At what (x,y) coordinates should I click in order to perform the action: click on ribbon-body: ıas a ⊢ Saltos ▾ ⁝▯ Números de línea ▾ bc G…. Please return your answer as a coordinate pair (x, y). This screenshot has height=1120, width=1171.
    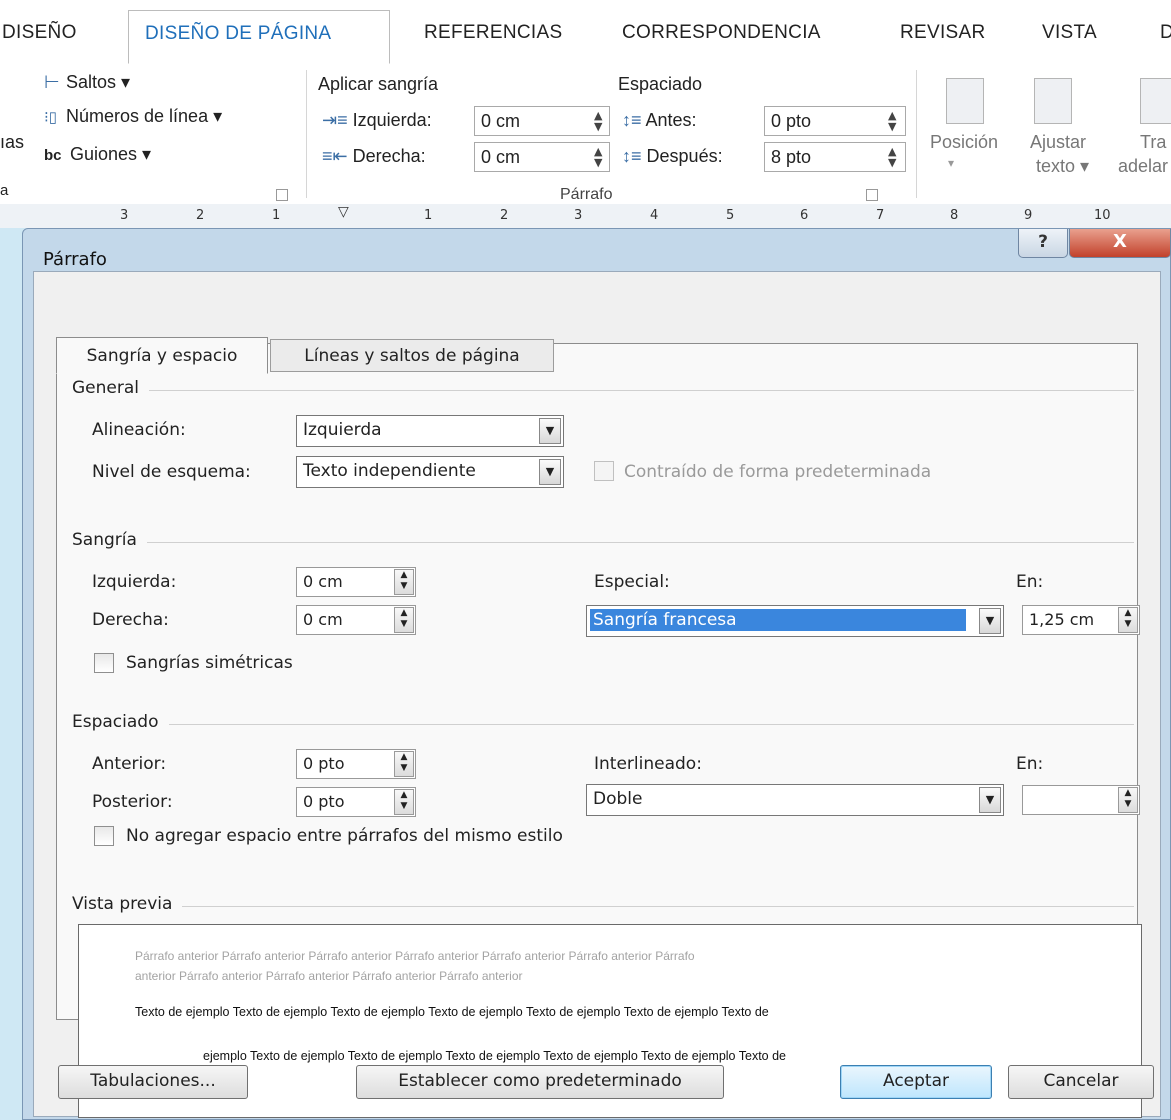
    Looking at the image, I should click on (585, 134).